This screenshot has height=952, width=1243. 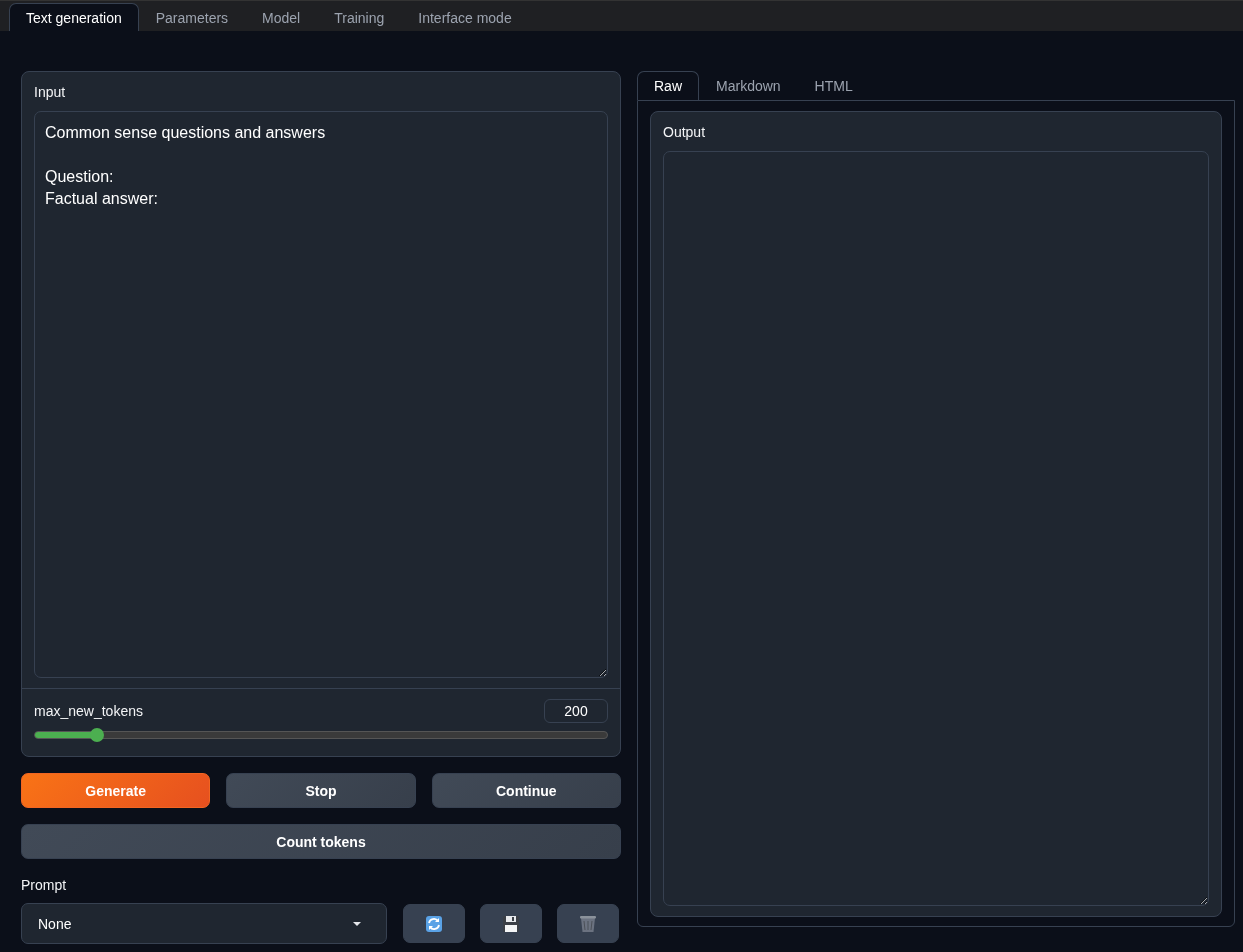 What do you see at coordinates (465, 17) in the screenshot?
I see `tab: Interface mode` at bounding box center [465, 17].